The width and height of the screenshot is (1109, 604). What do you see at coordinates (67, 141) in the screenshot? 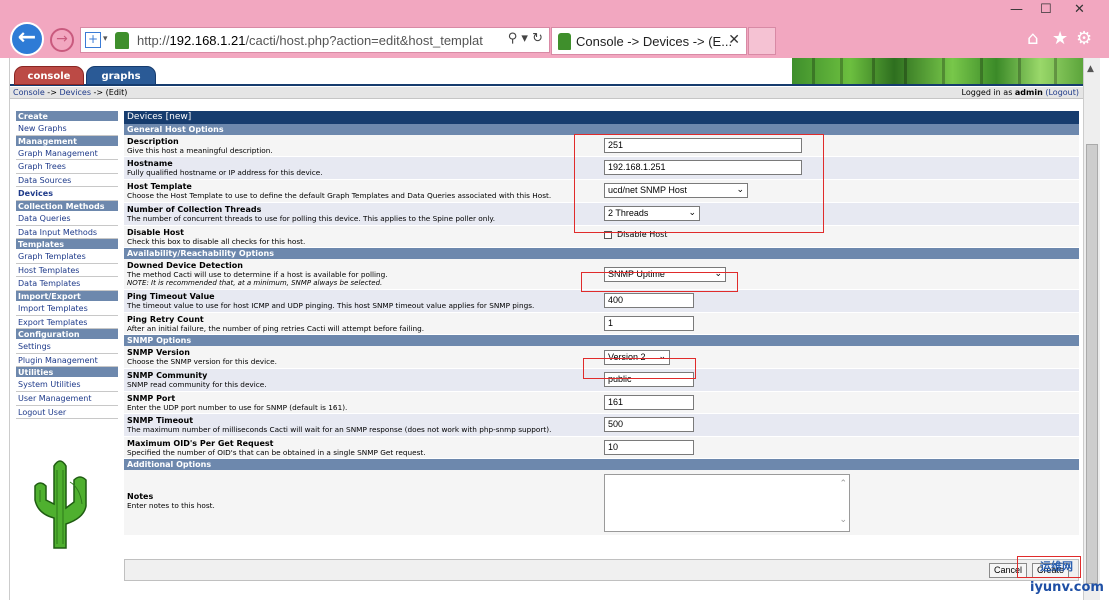
I see `sidebar-heading: Management` at bounding box center [67, 141].